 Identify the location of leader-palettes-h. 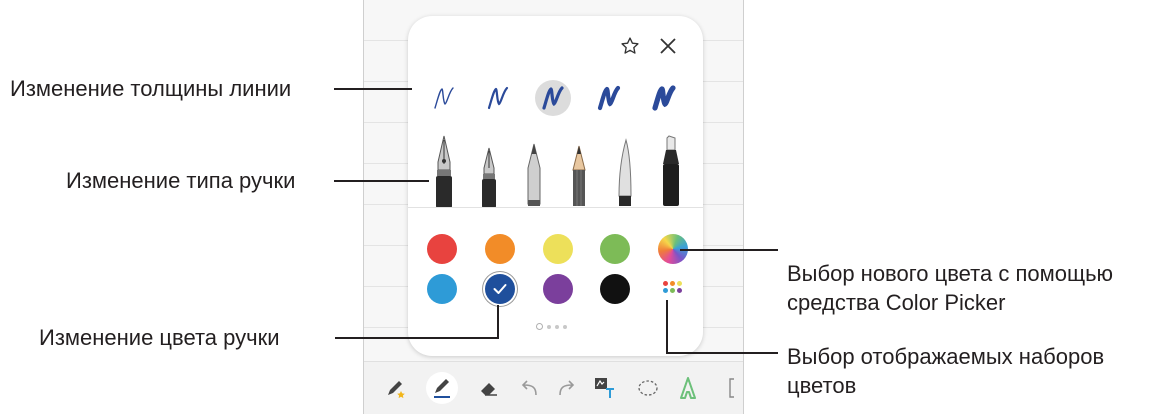
(722, 353).